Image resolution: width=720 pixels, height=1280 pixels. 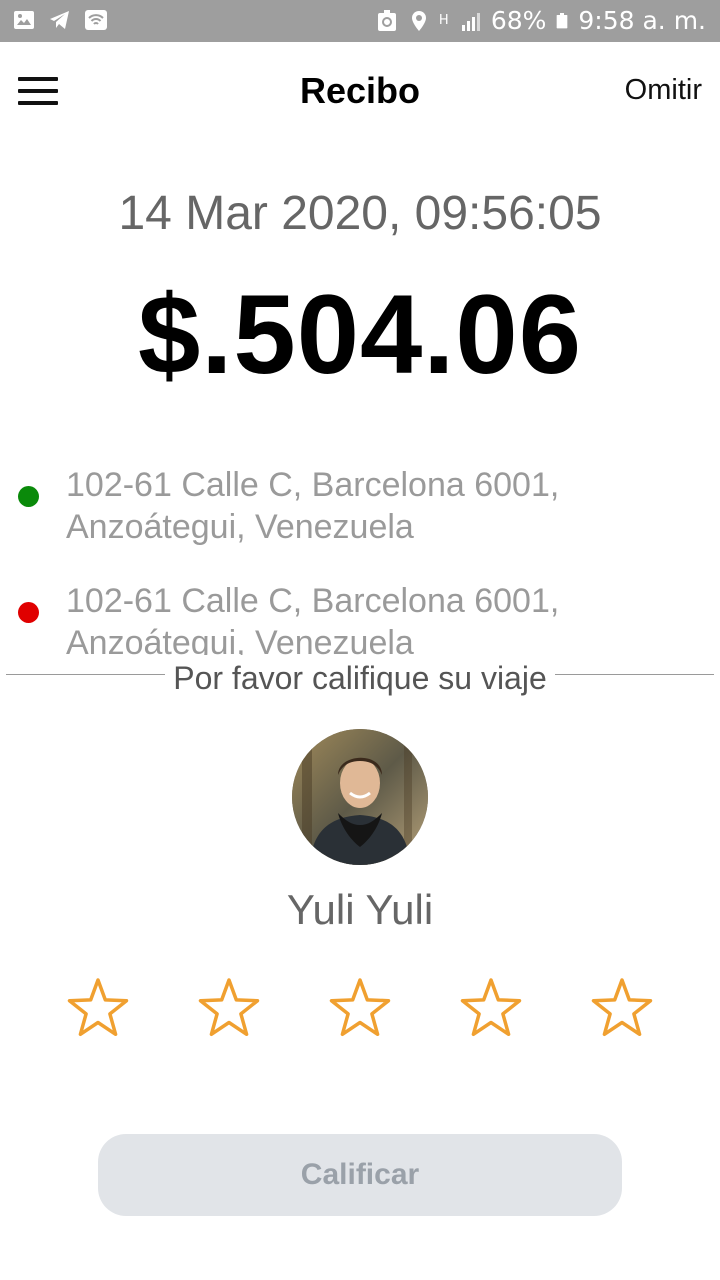 What do you see at coordinates (470, 21) in the screenshot?
I see `signal-icon` at bounding box center [470, 21].